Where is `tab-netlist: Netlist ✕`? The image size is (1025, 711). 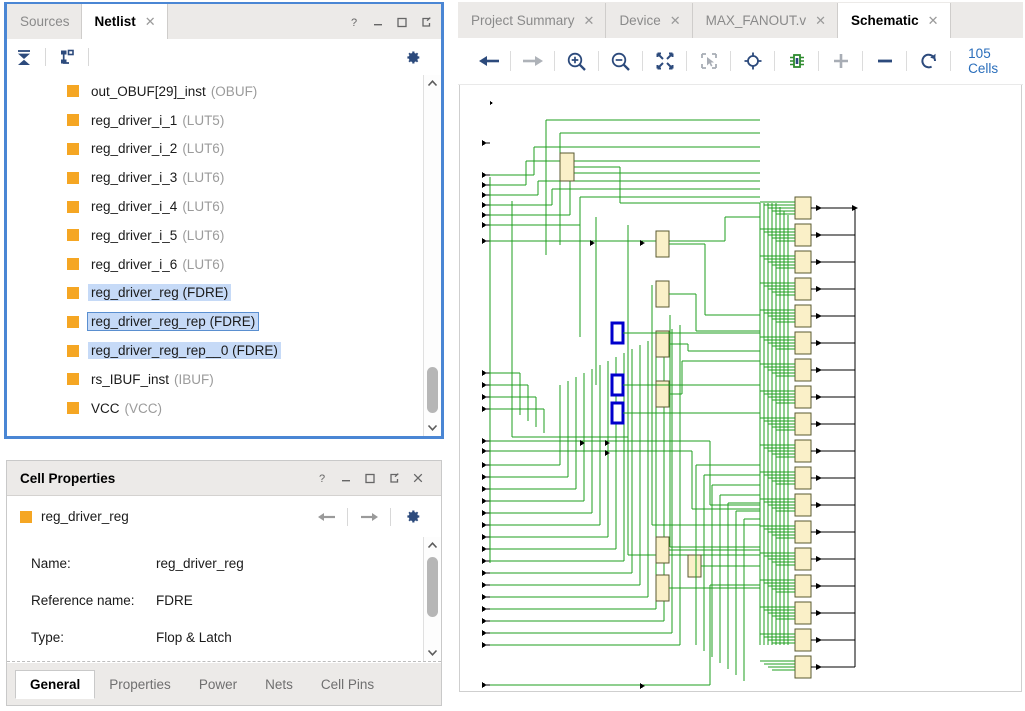
tab-netlist: Netlist ✕ is located at coordinates (124, 21).